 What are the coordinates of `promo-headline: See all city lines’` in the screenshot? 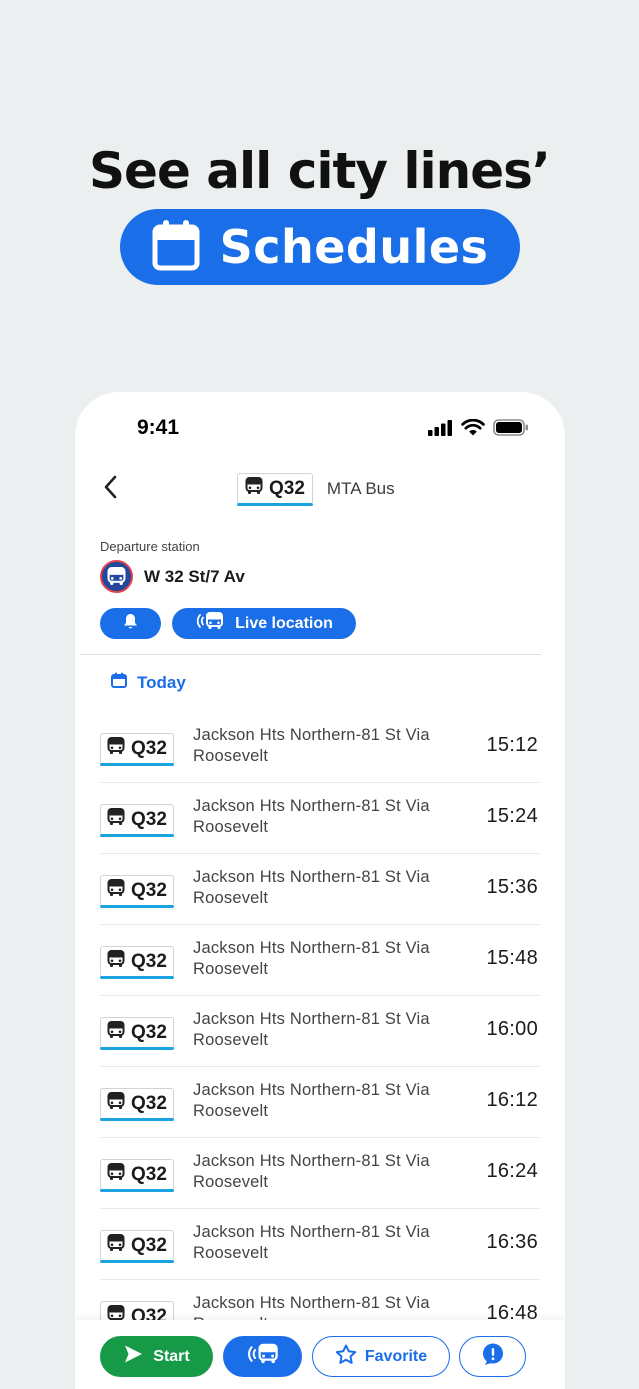 It's located at (320, 171).